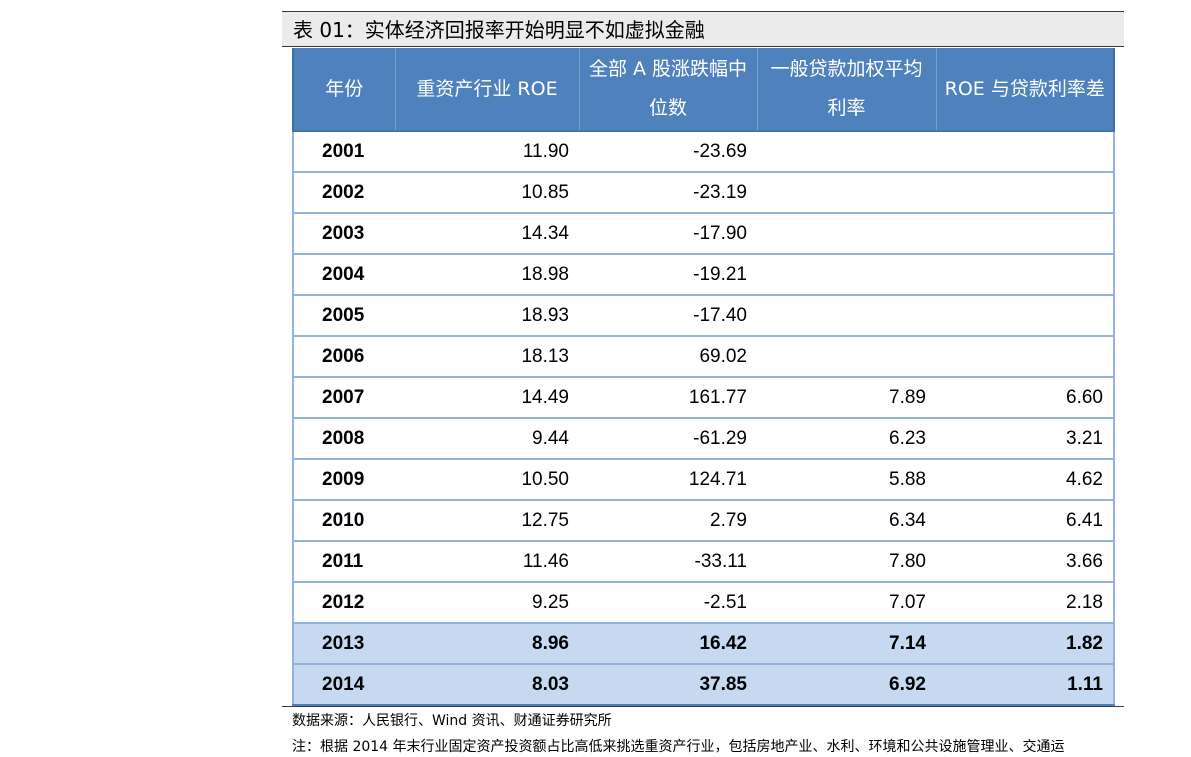 This screenshot has width=1191, height=757. I want to click on cell-year: 2007, so click(343, 398).